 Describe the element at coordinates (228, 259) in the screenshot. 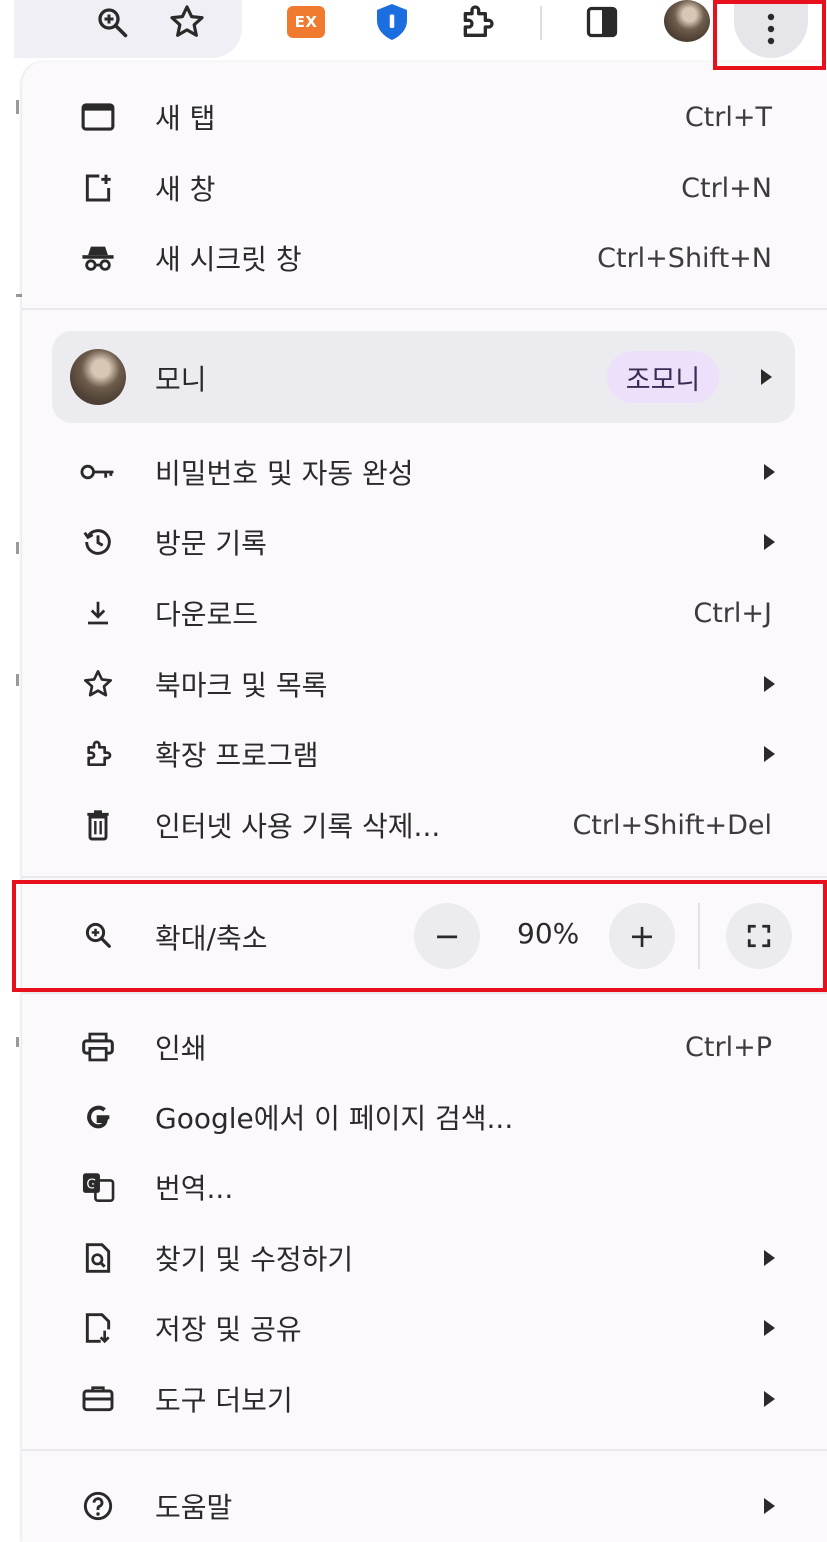

I see `menu-item-label: 새 시크릿 창` at that location.